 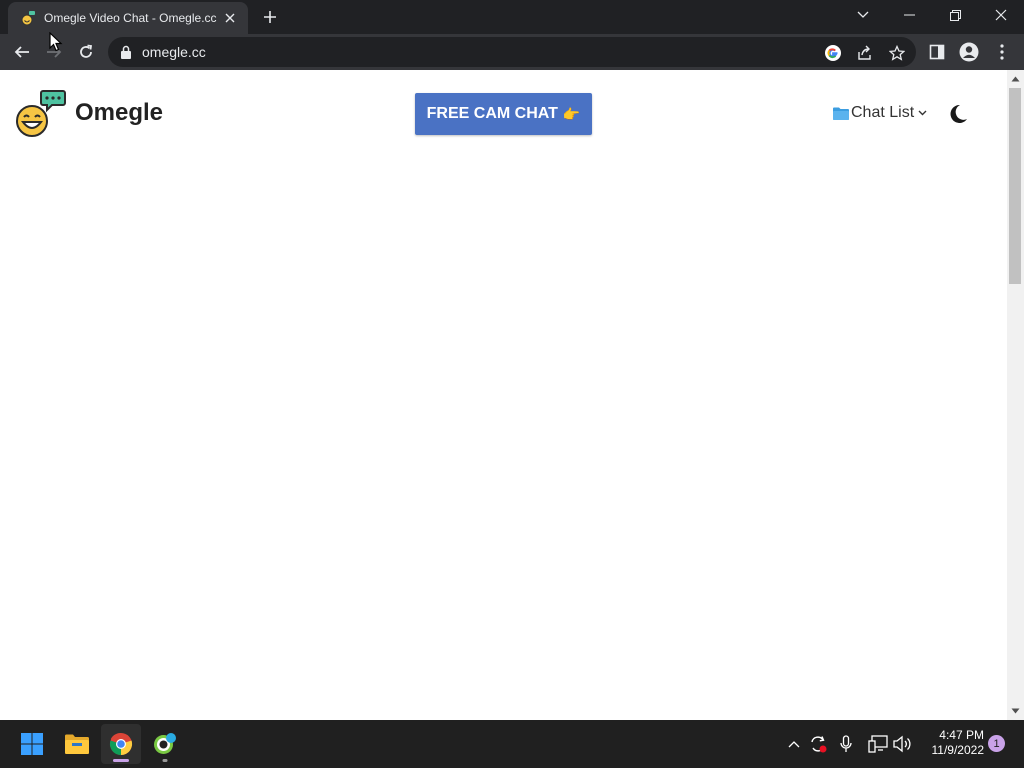 I want to click on dark-mode-moon-icon, so click(x=958, y=114).